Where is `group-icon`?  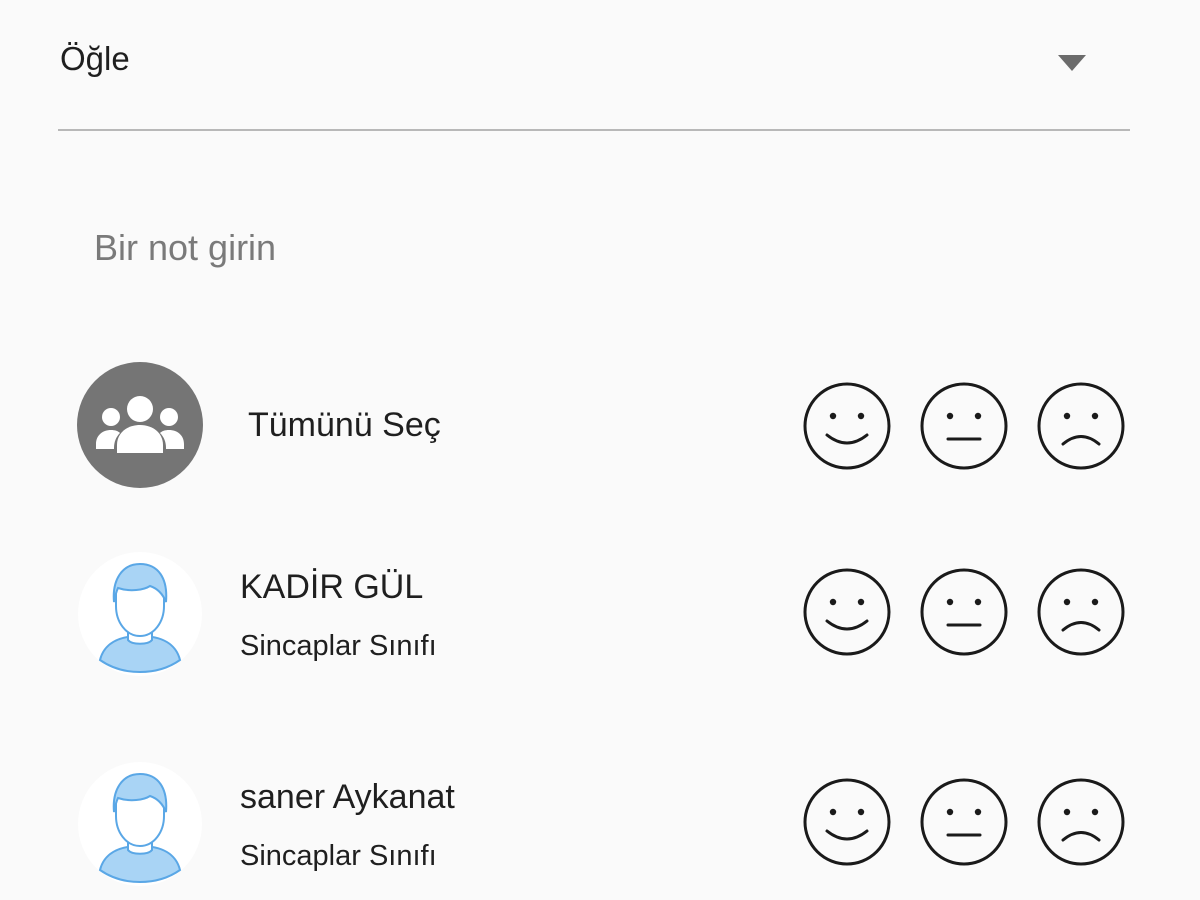 group-icon is located at coordinates (140, 425).